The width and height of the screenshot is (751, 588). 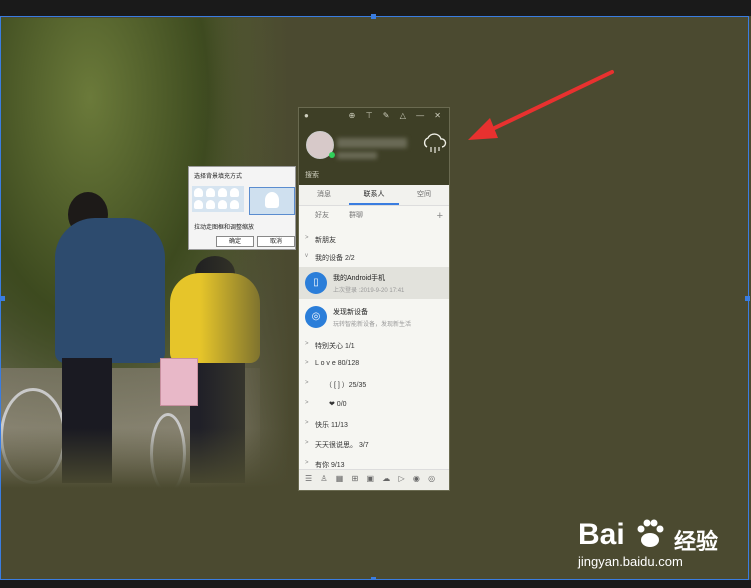 I want to click on subtab-groups: 群聊, so click(x=356, y=215).